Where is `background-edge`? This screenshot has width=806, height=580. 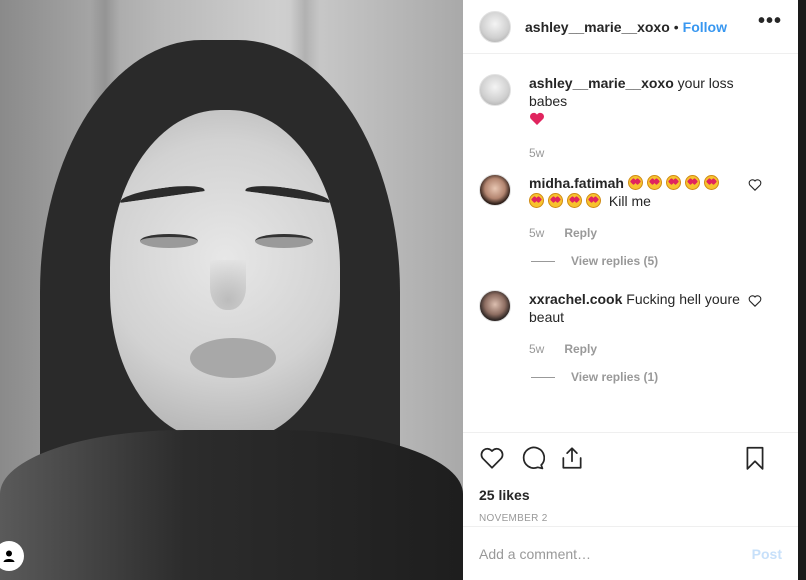
background-edge is located at coordinates (802, 290).